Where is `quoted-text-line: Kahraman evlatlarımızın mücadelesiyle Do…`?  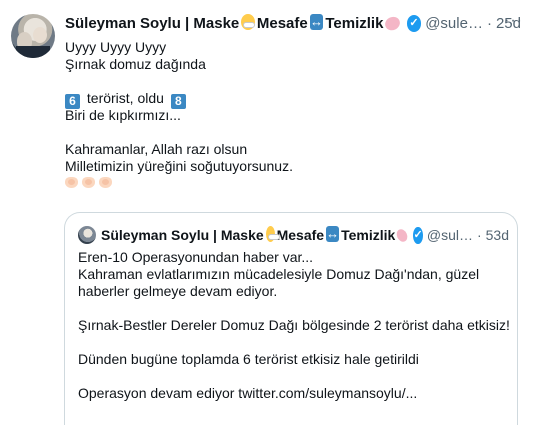
quoted-text-line: Kahraman evlatlarımızın mücadelesiyle Do… is located at coordinates (279, 274).